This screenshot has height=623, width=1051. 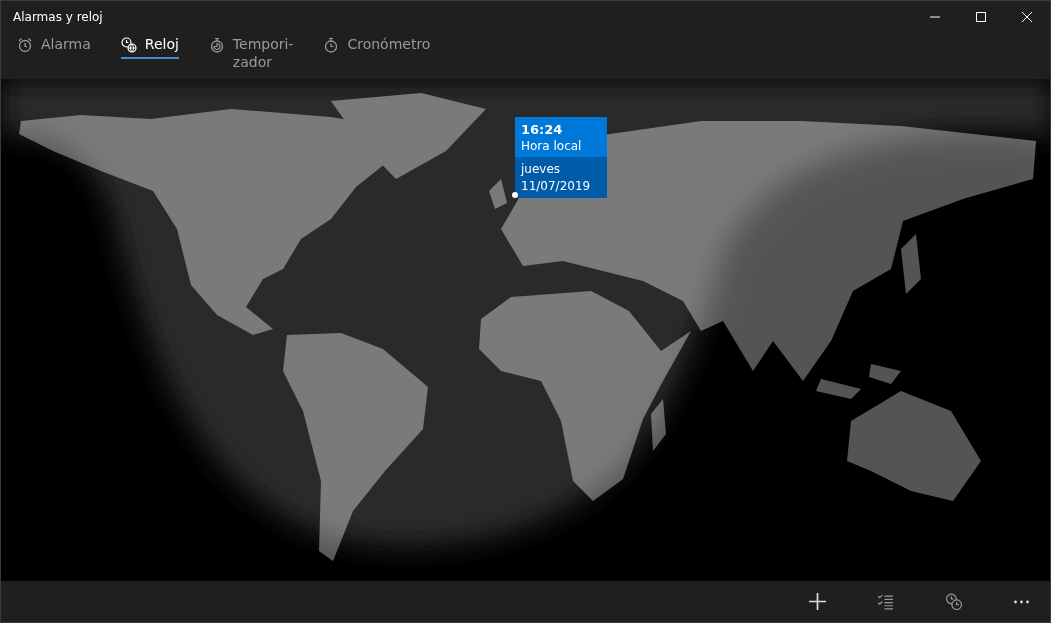 I want to click on date: 11/07/2019, so click(x=556, y=186).